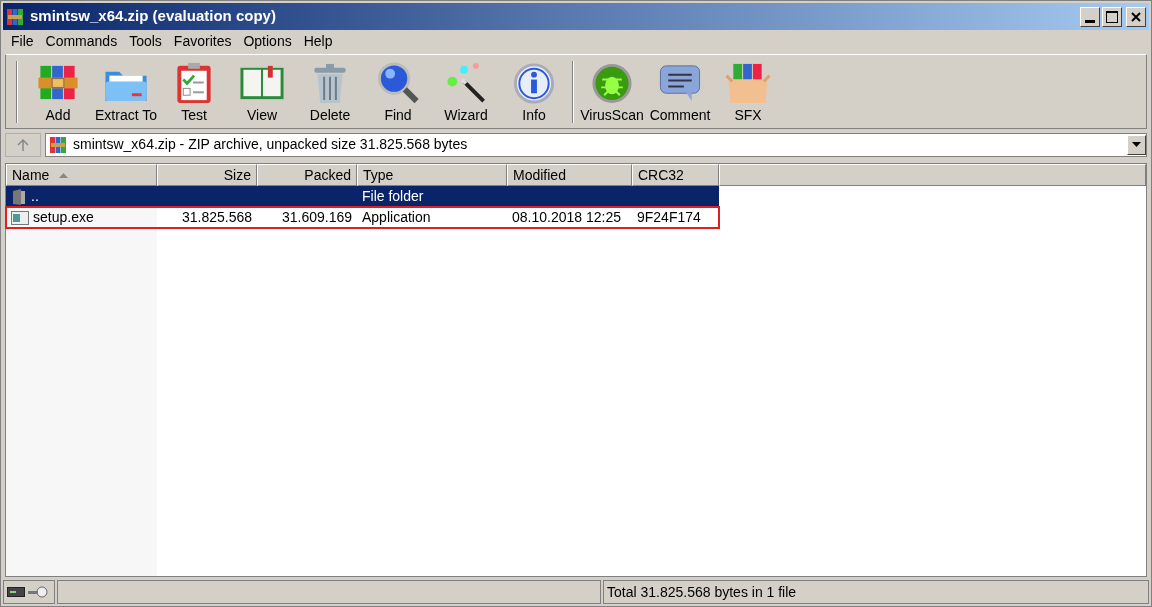 This screenshot has width=1152, height=607. I want to click on column-header: Type, so click(432, 175).